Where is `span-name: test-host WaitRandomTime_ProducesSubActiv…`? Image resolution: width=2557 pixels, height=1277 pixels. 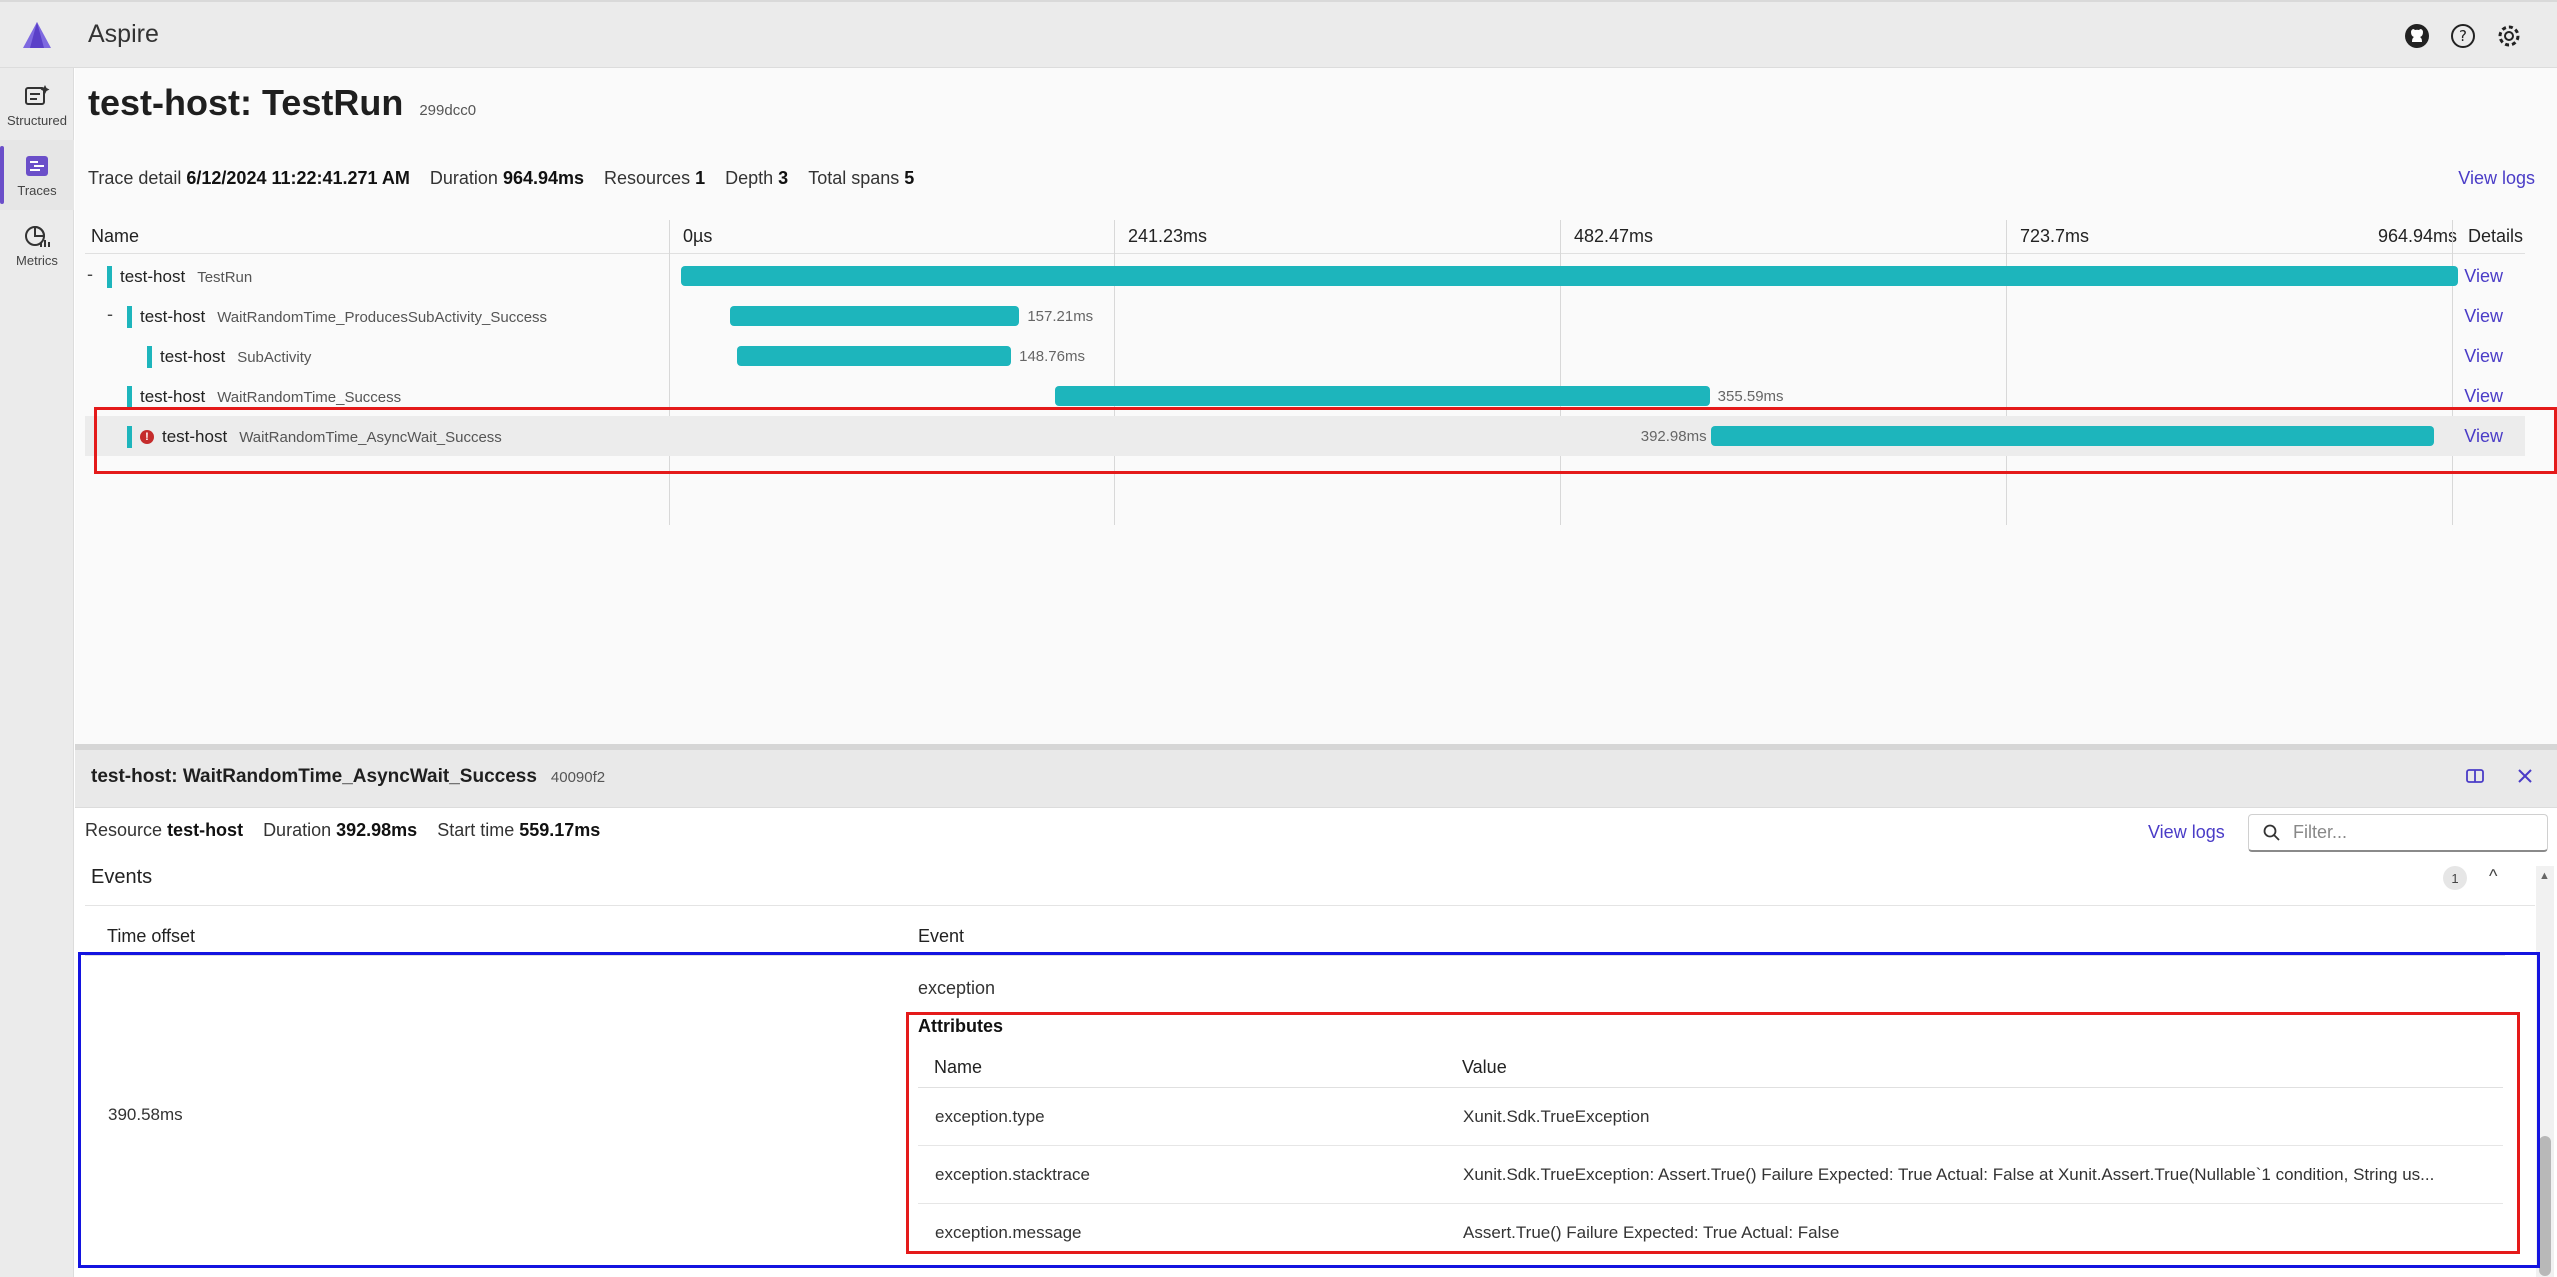 span-name: test-host WaitRandomTime_ProducesSubActiv… is located at coordinates (337, 317).